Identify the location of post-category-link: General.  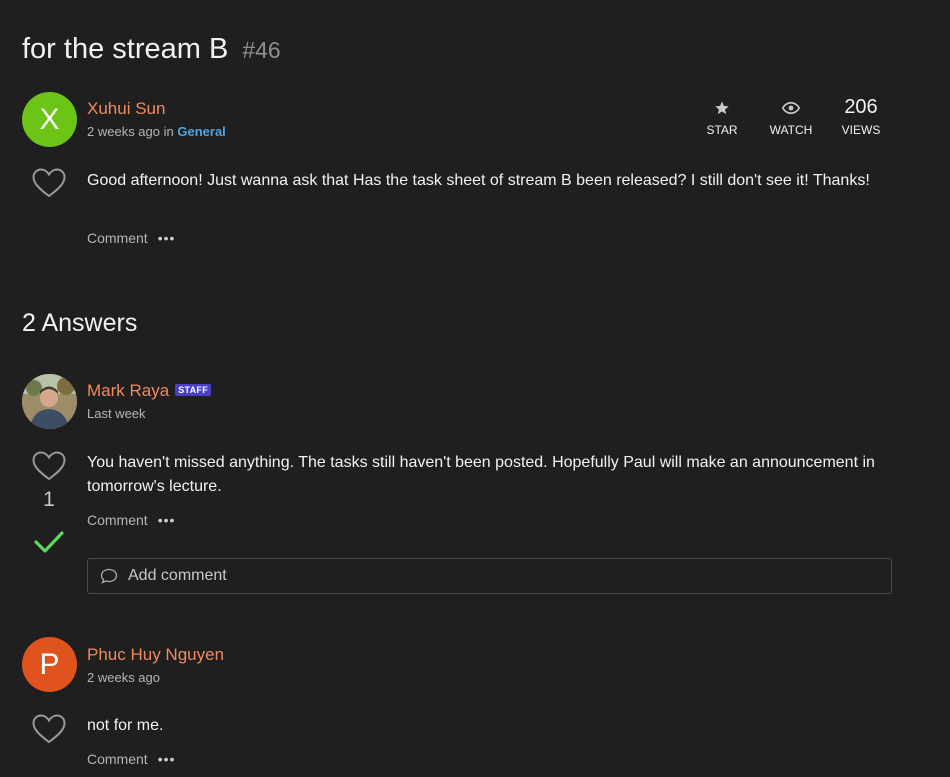
(201, 131).